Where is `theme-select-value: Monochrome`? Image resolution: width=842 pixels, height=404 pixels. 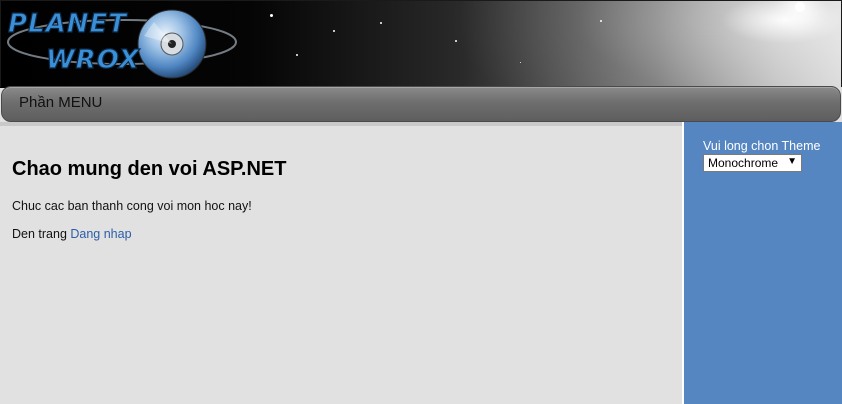
theme-select-value: Monochrome is located at coordinates (743, 163).